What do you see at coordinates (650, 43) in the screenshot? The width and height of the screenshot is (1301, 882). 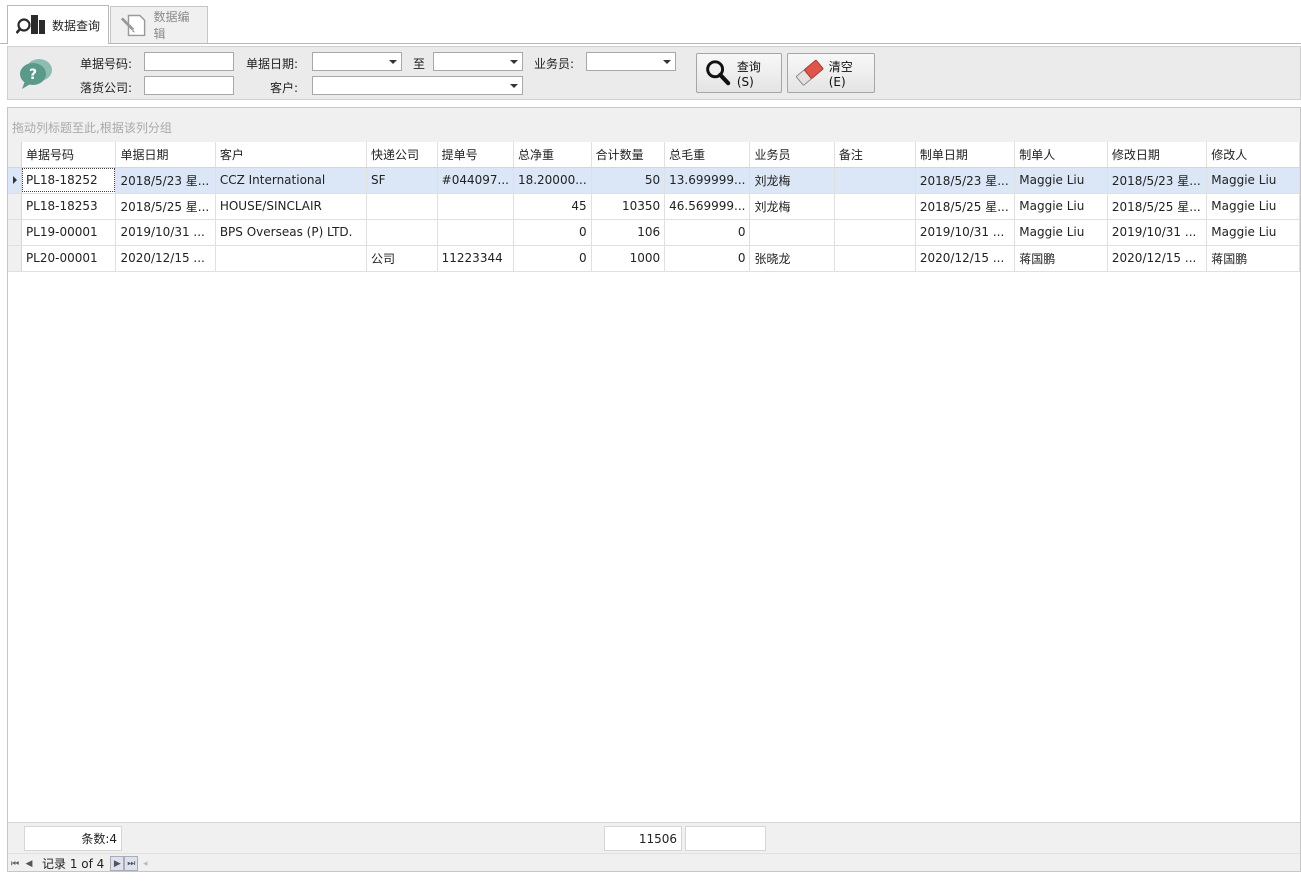 I see `tab-divider` at bounding box center [650, 43].